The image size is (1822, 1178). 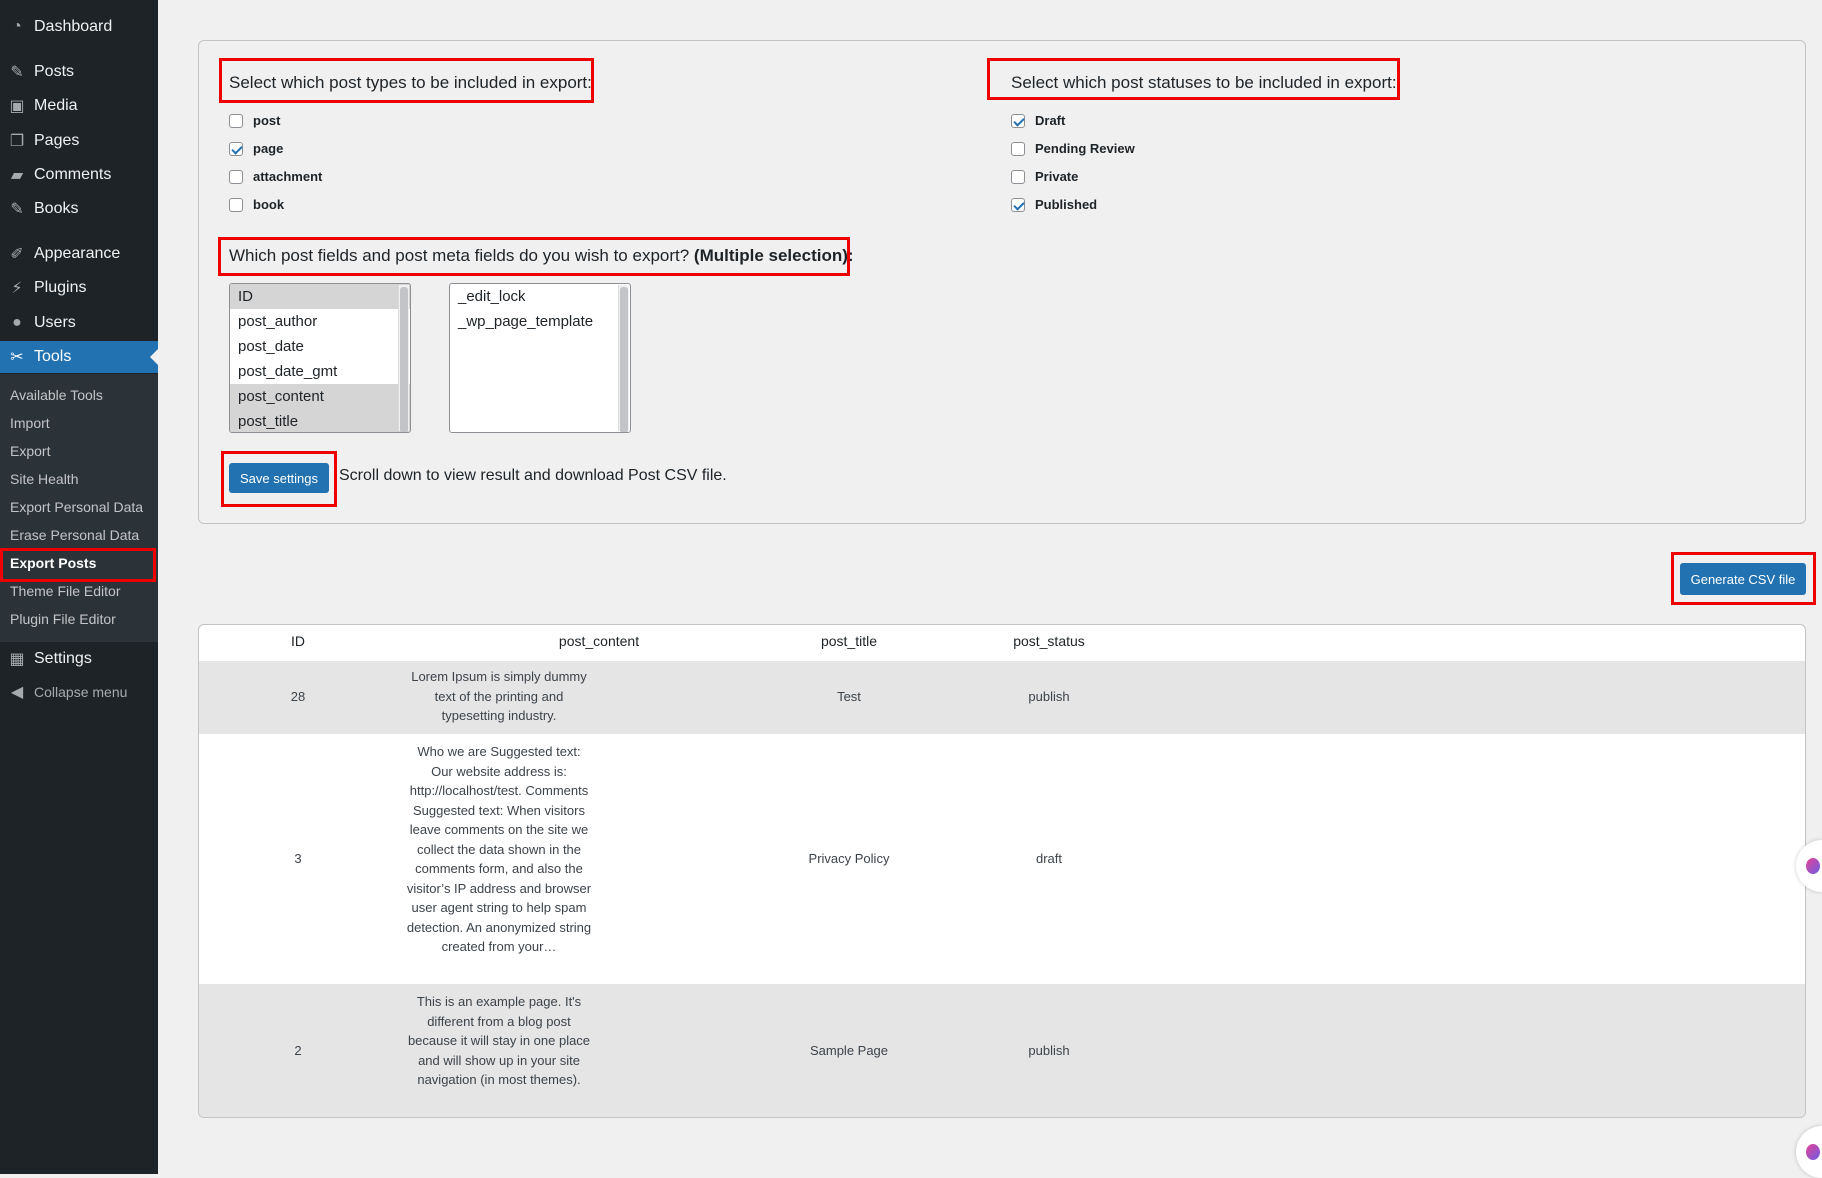 What do you see at coordinates (599, 641) in the screenshot?
I see `column-header-post-content: post_content` at bounding box center [599, 641].